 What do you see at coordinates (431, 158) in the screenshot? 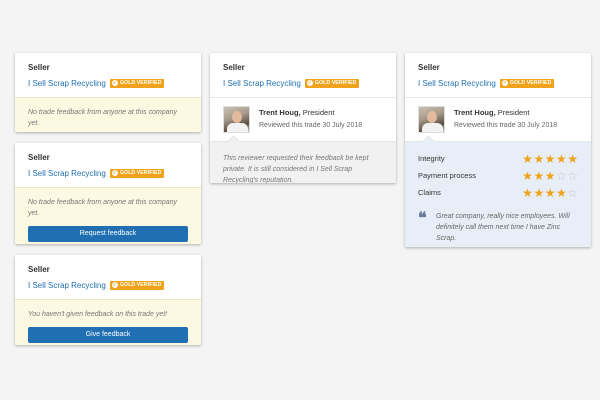
I see `rating-label: Integrity` at bounding box center [431, 158].